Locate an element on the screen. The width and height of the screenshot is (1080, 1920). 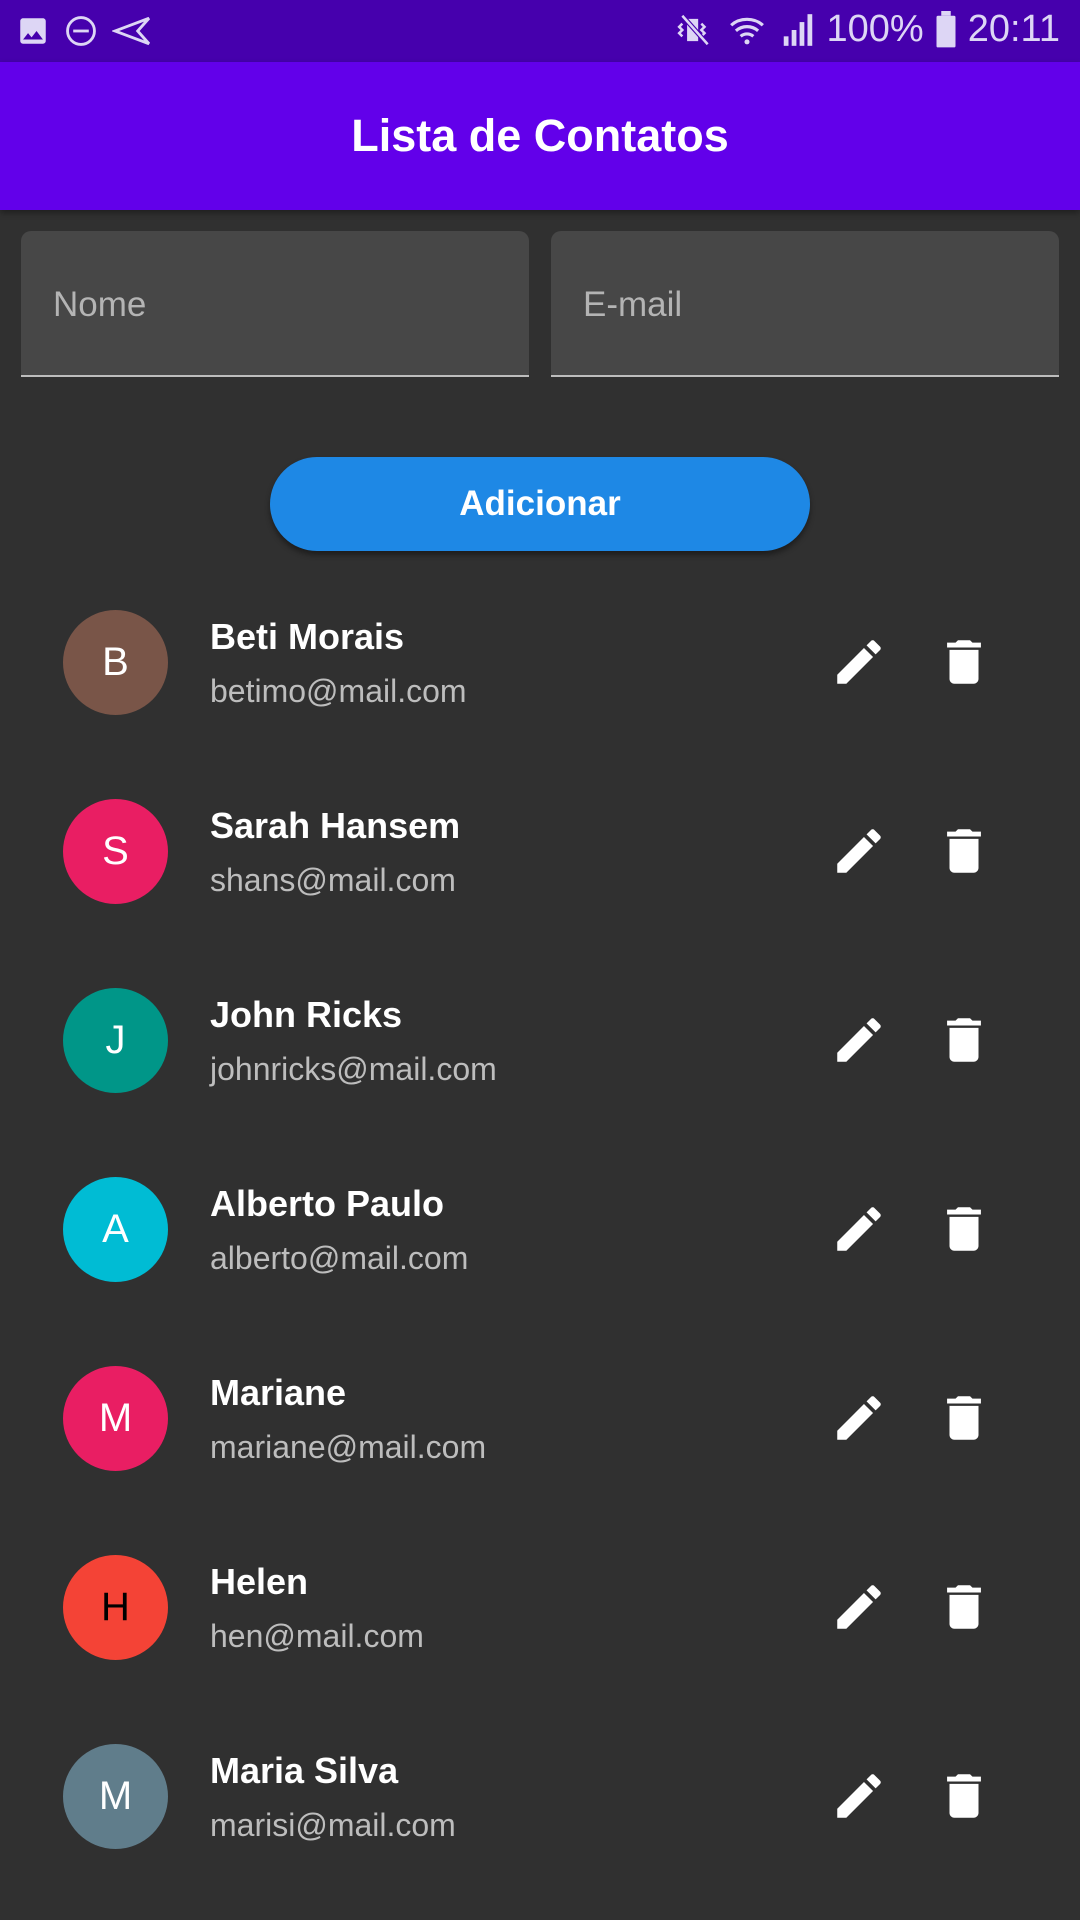
contact-name: John Ricks is located at coordinates (306, 1014).